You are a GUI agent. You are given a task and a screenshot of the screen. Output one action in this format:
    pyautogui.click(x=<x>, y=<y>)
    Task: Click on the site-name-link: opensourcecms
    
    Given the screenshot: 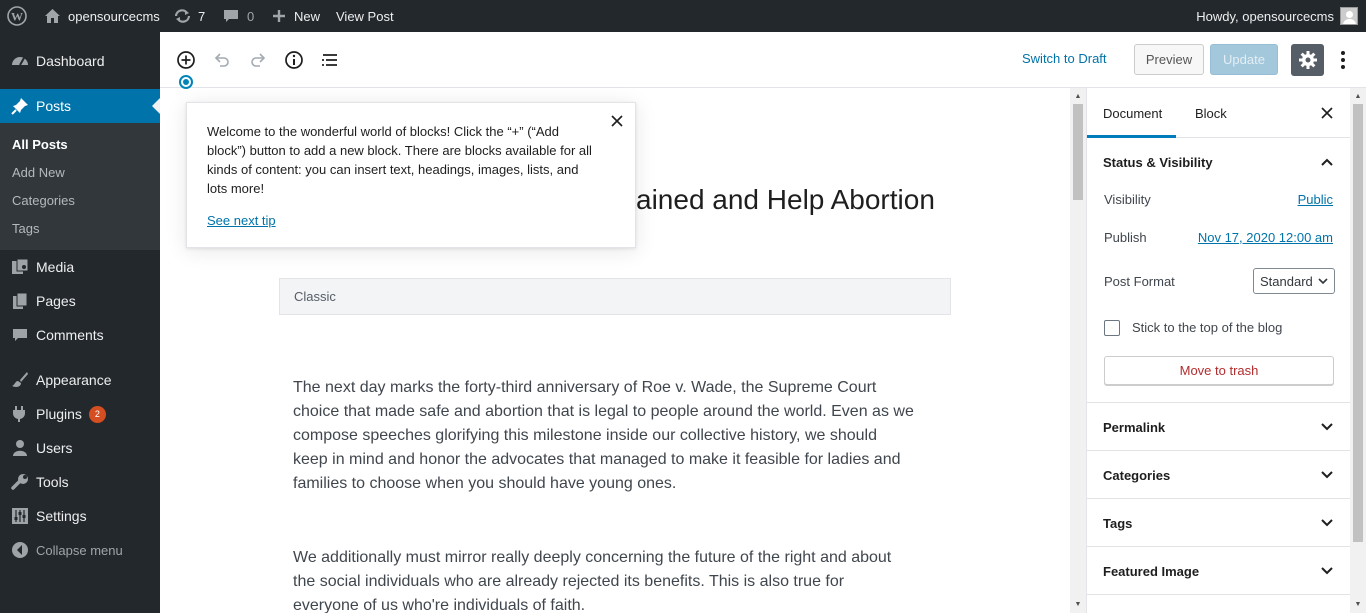 What is the action you would take?
    pyautogui.click(x=102, y=16)
    